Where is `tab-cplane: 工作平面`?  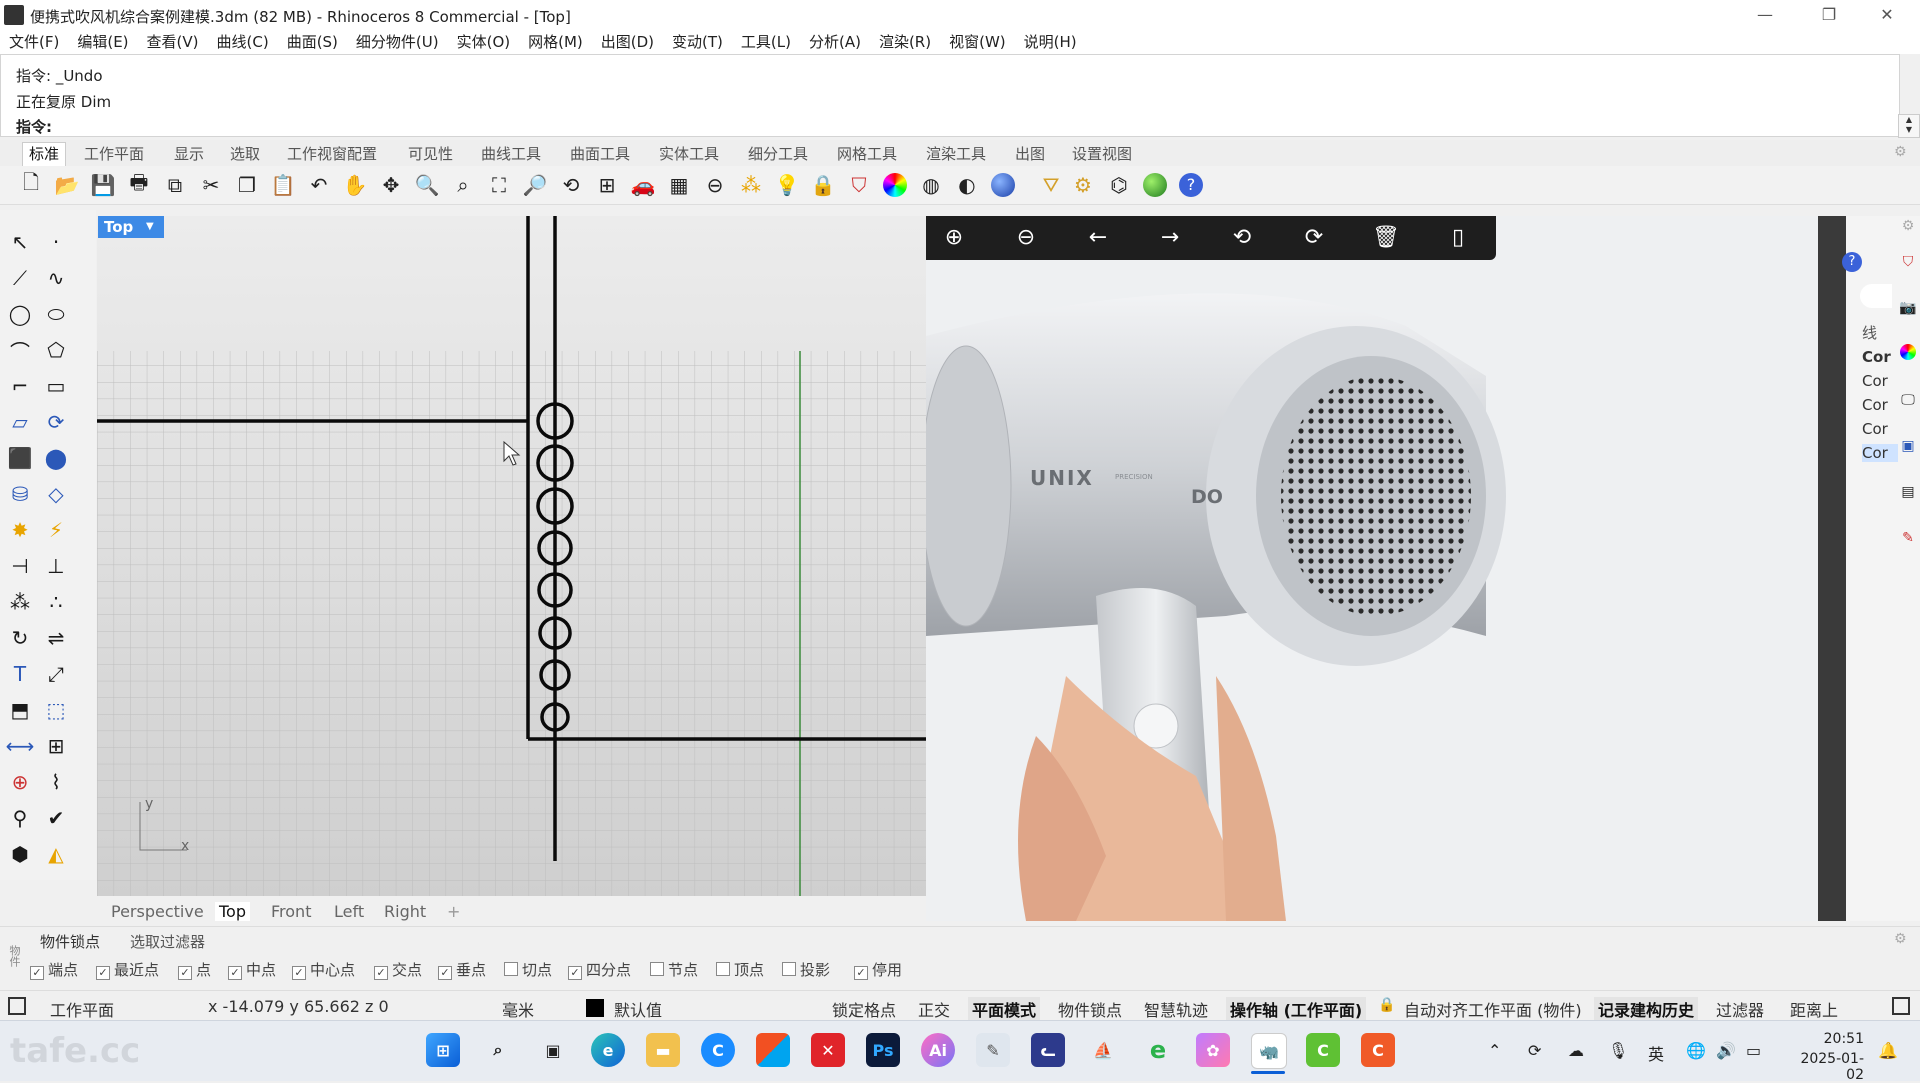 tab-cplane: 工作平面 is located at coordinates (114, 153).